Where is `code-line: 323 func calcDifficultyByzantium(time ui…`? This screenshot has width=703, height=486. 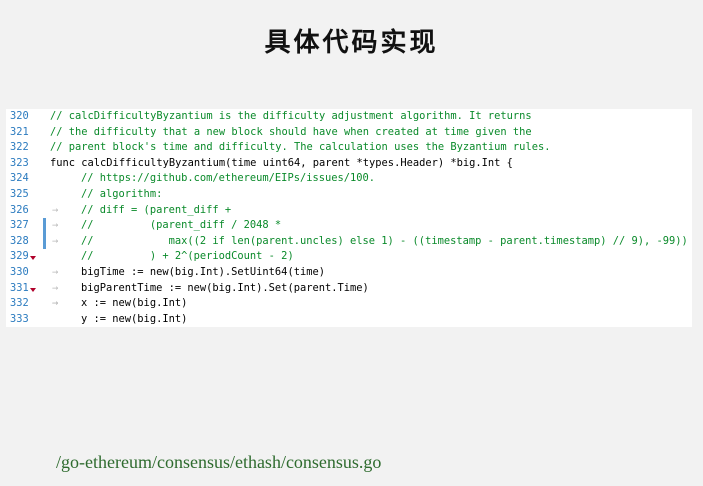 code-line: 323 func calcDifficultyByzantium(time ui… is located at coordinates (349, 164).